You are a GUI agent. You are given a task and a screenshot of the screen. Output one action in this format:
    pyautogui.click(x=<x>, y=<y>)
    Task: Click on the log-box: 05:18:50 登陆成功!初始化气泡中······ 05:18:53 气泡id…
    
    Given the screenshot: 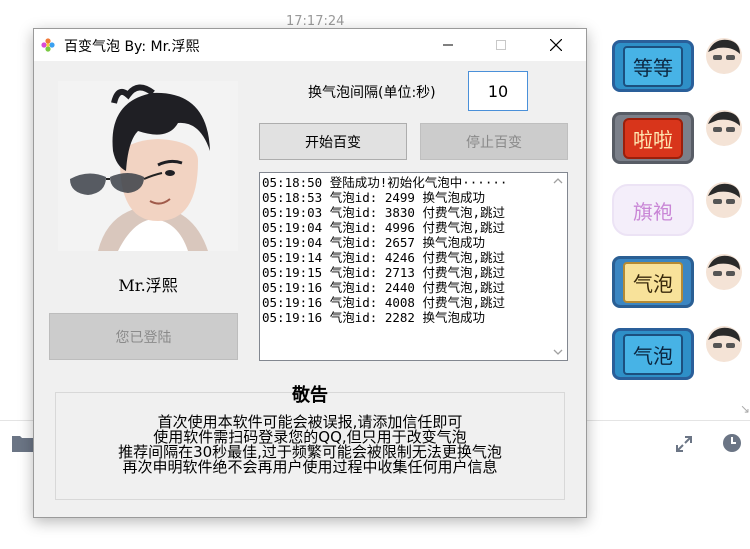 What is the action you would take?
    pyautogui.click(x=413, y=266)
    